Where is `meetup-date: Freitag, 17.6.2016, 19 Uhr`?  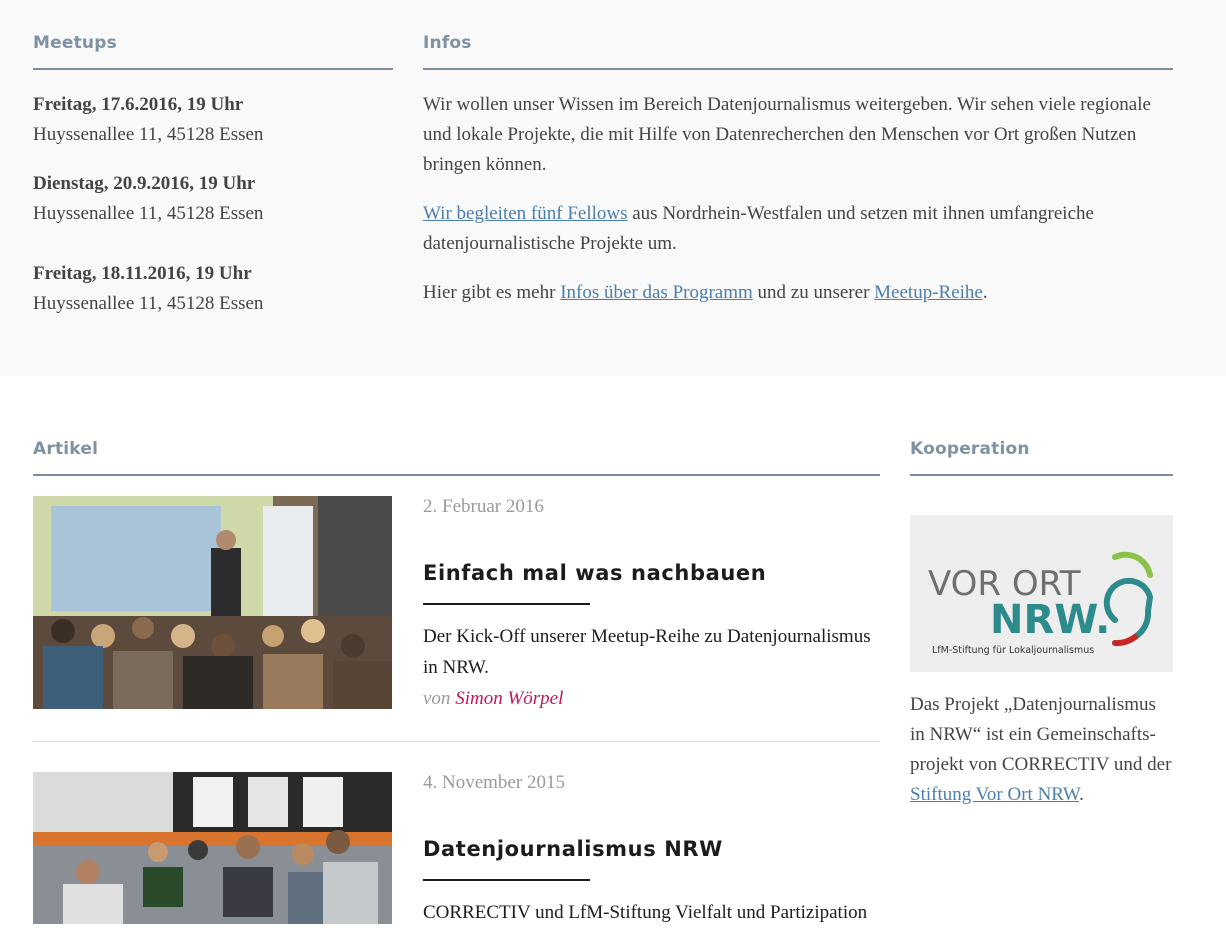 meetup-date: Freitag, 17.6.2016, 19 Uhr is located at coordinates (138, 104).